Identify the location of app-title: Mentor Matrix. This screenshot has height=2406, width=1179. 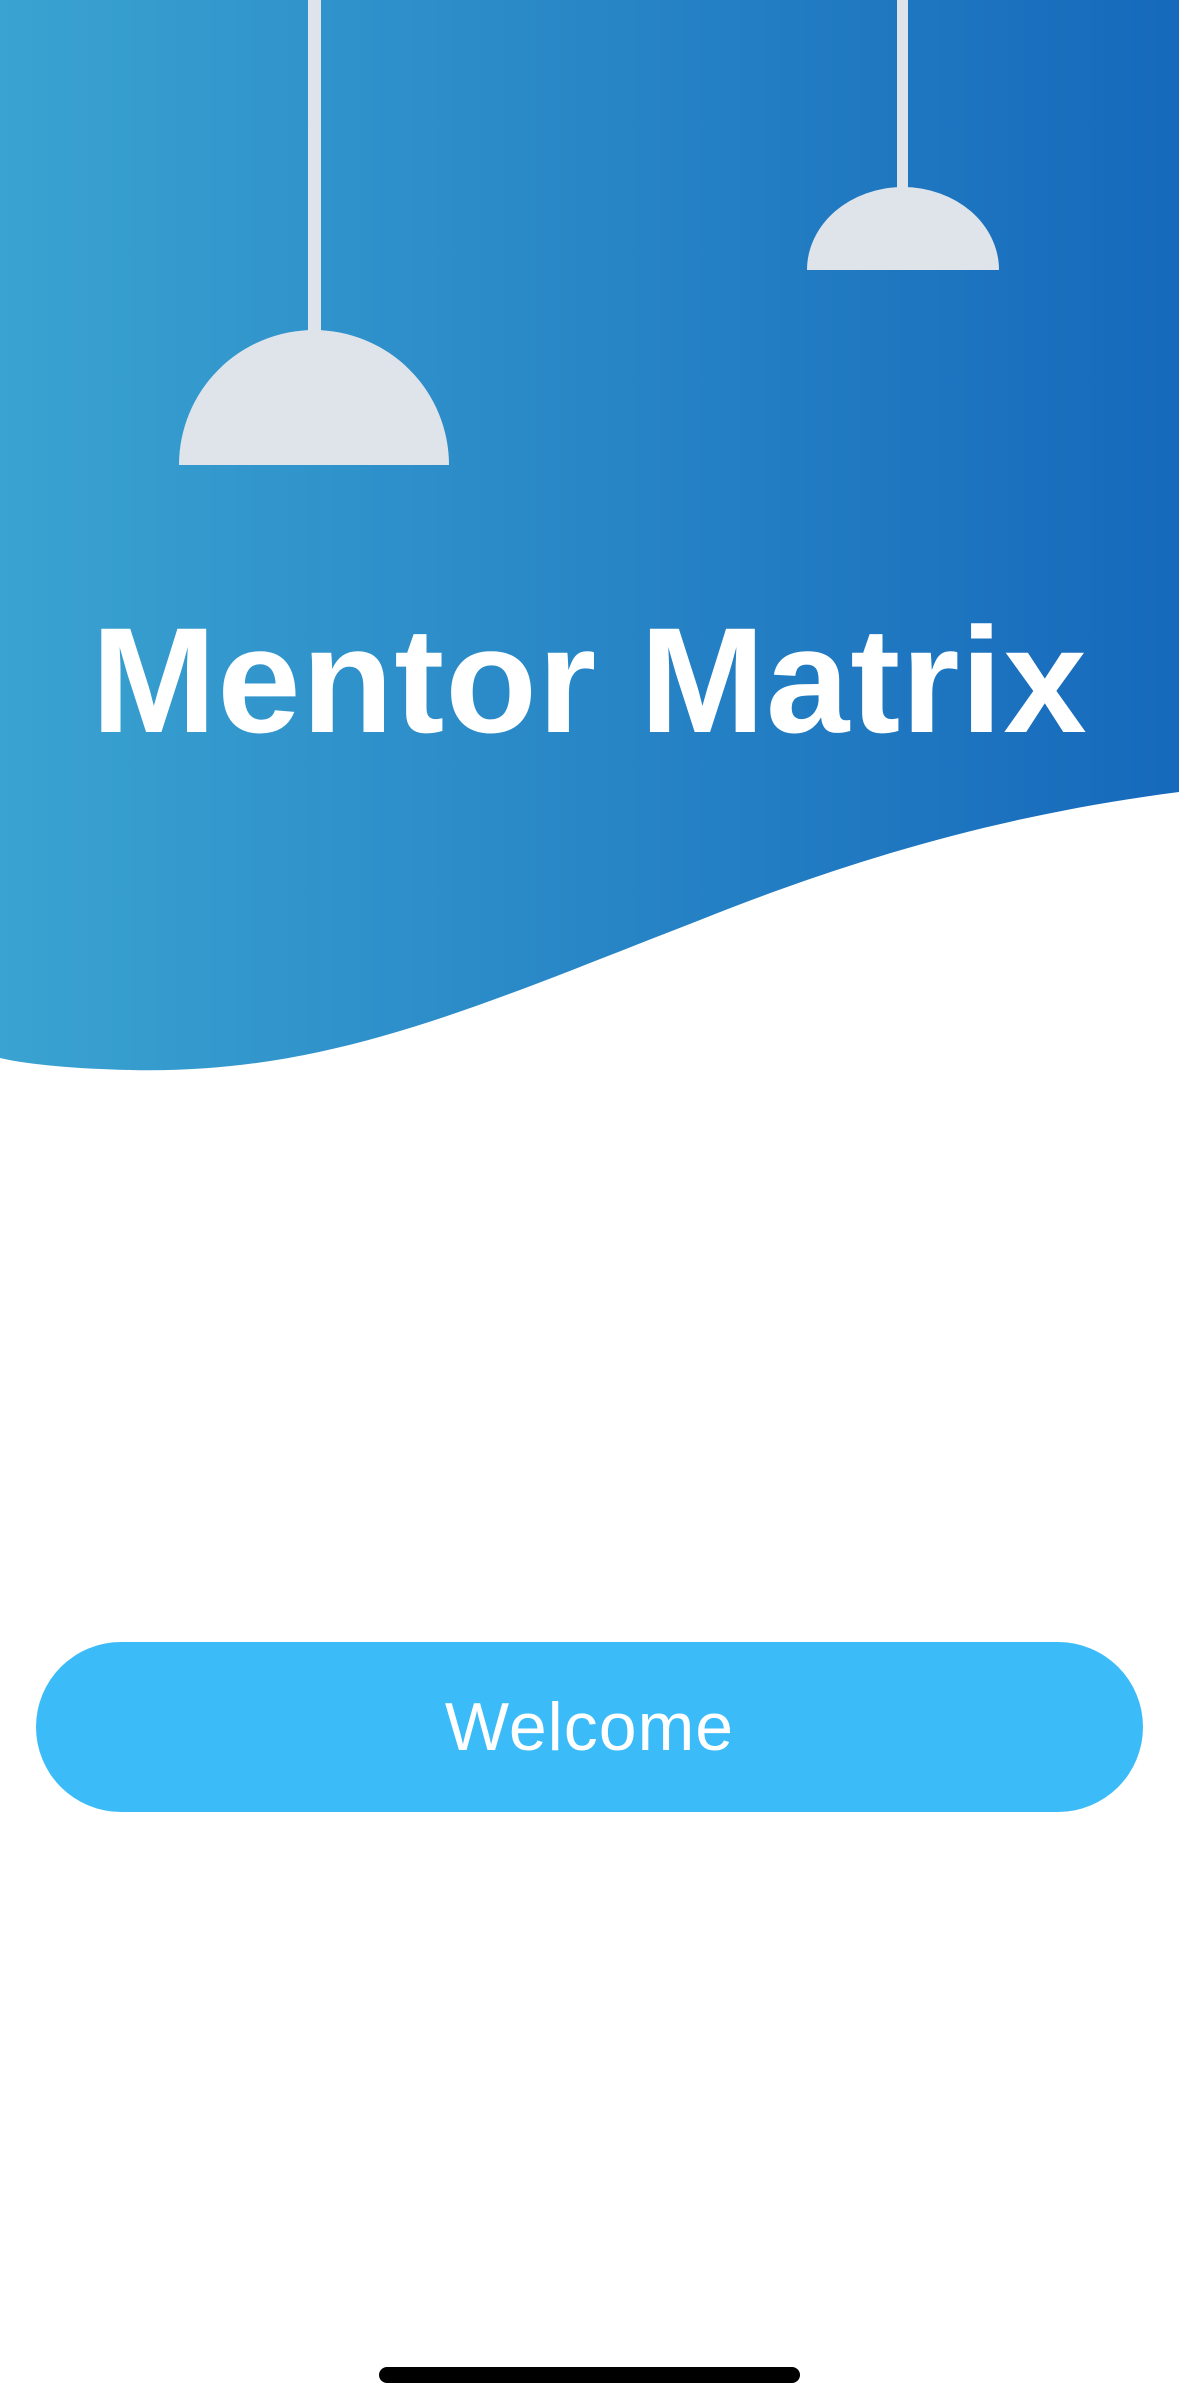
(589, 680).